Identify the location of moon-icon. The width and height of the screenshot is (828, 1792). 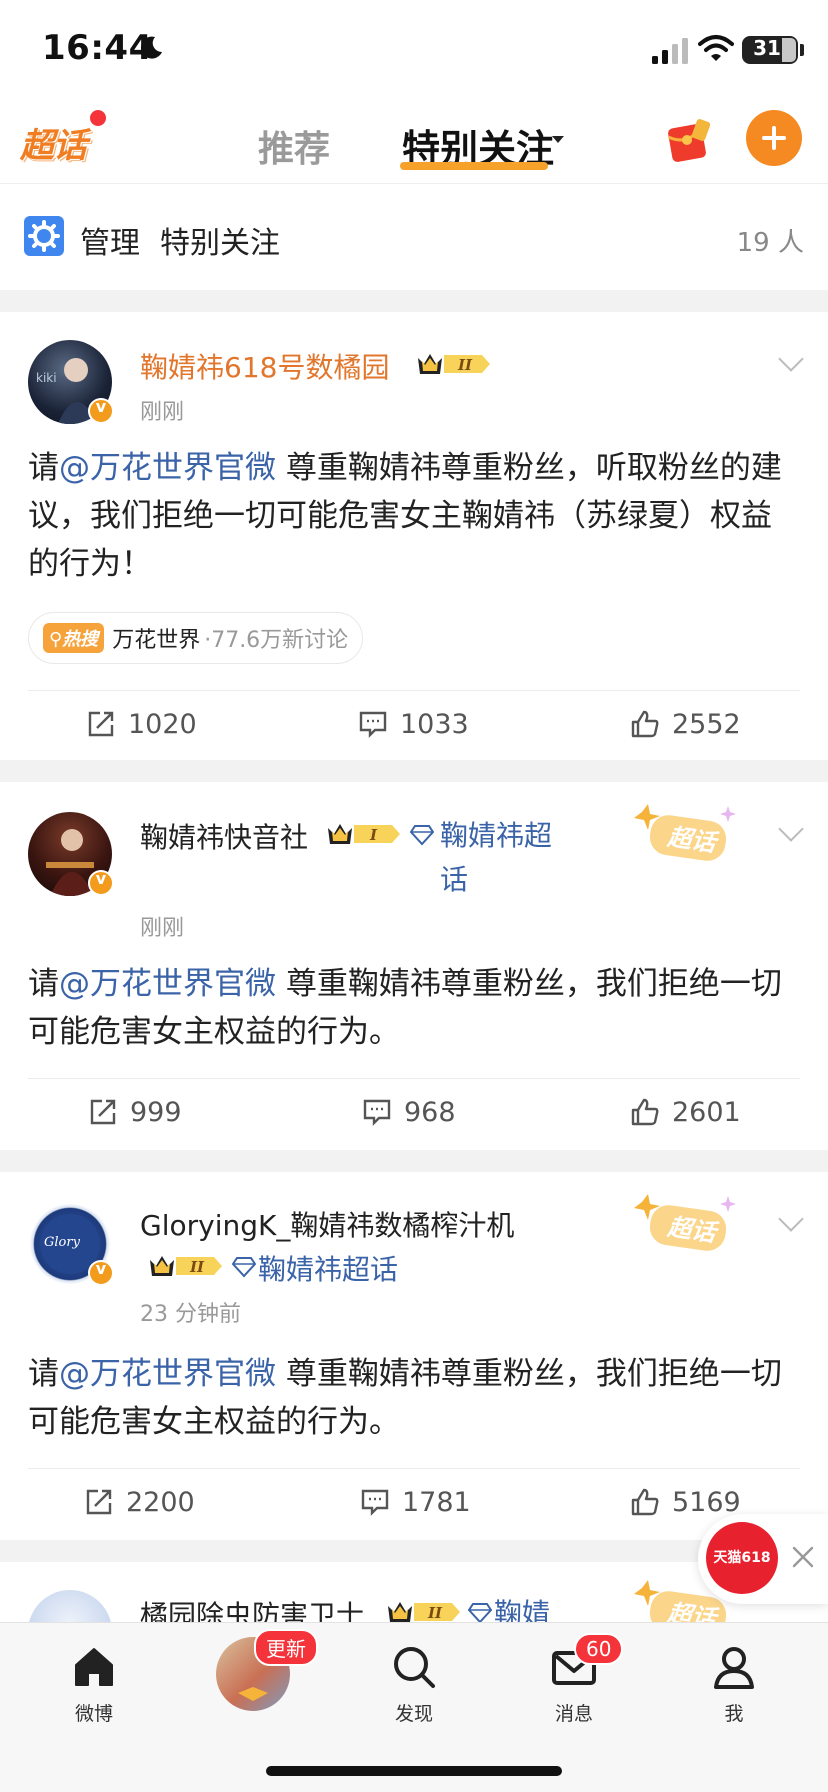
(151, 47).